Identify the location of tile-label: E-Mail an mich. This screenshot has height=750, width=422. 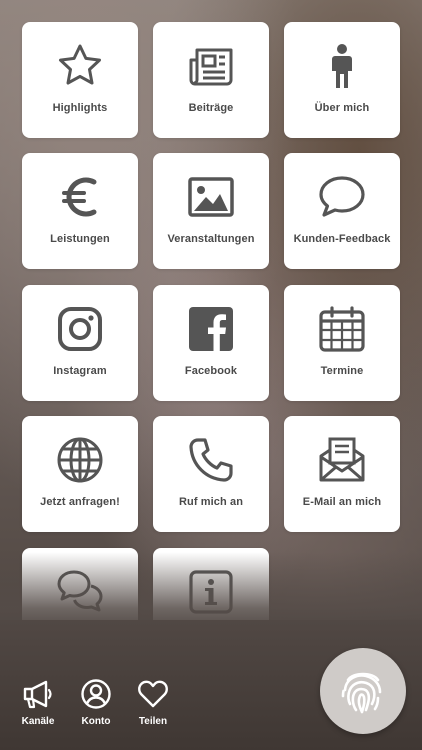
(342, 502).